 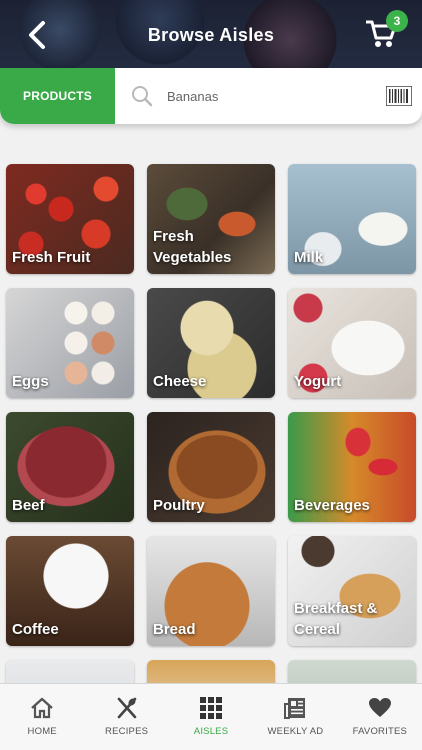 I want to click on aisle-tile-fresh-fruit: Fresh Fruit, so click(x=70, y=219).